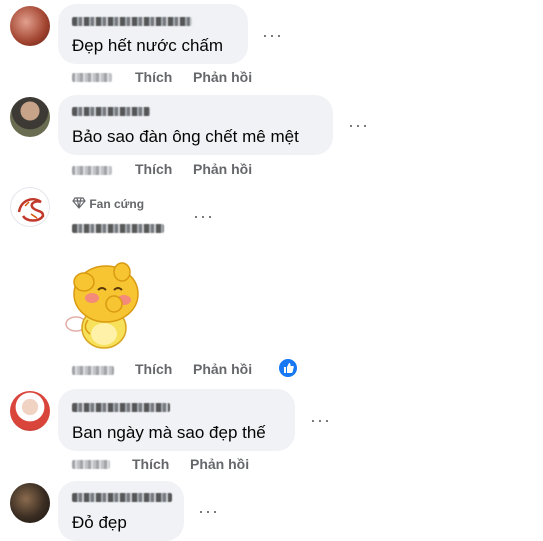 The image size is (543, 541). Describe the element at coordinates (99, 522) in the screenshot. I see `comment-text: Đỏ đẹp` at that location.